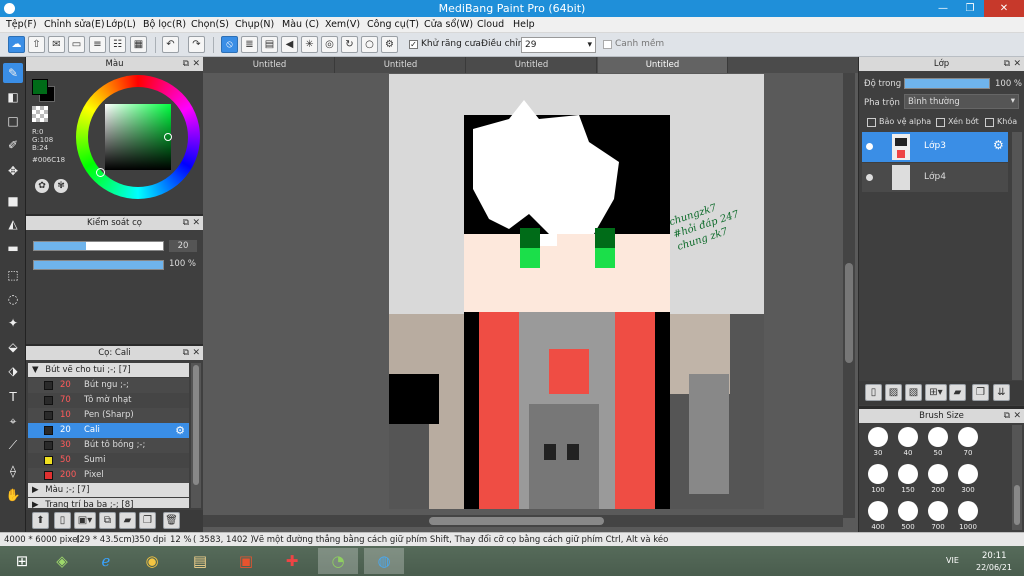 Image resolution: width=1024 pixels, height=576 pixels. What do you see at coordinates (935, 177) in the screenshot?
I see `layer-row: Lớp4` at bounding box center [935, 177].